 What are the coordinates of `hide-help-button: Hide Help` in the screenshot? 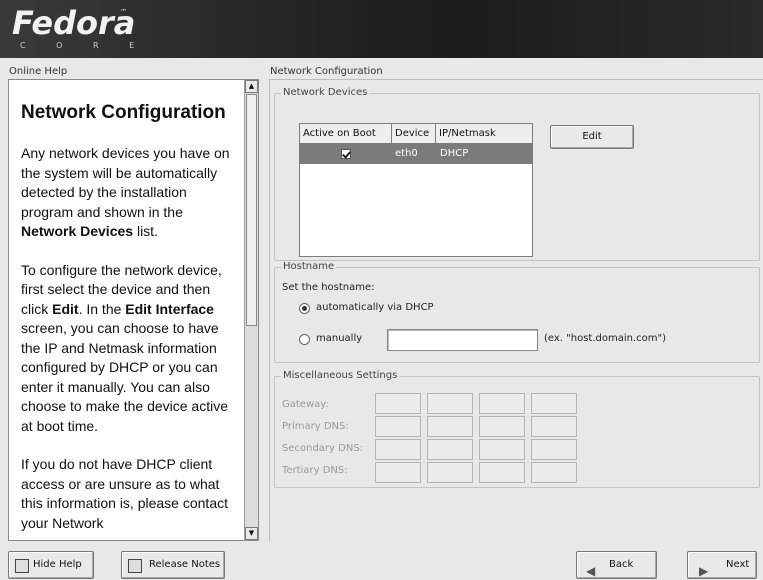 It's located at (51, 565).